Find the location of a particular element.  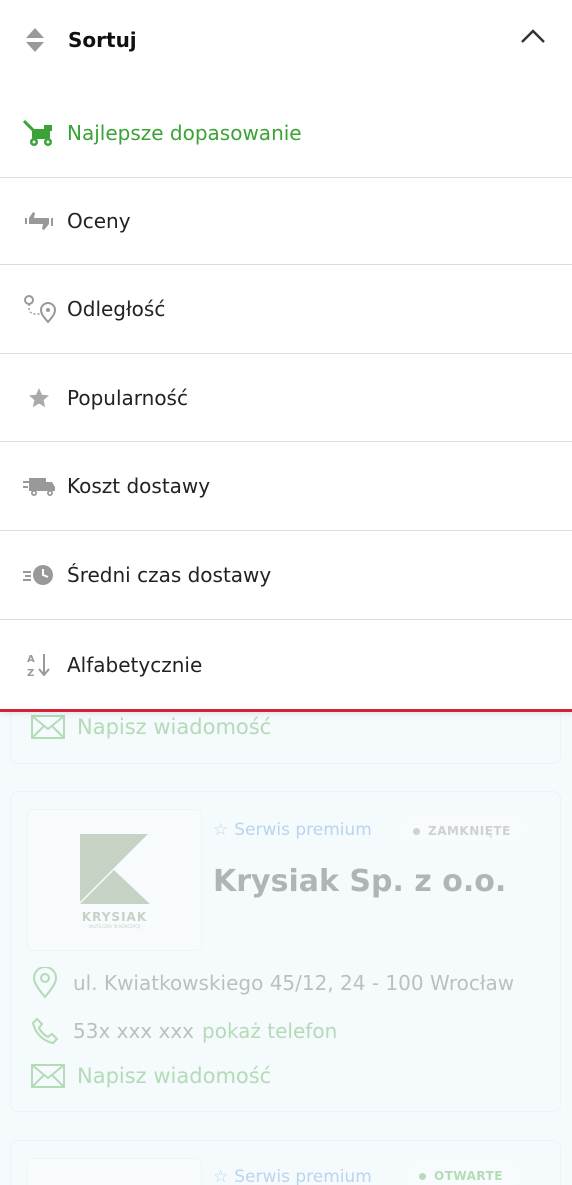

sort-az-icon: AZ is located at coordinates (39, 665).